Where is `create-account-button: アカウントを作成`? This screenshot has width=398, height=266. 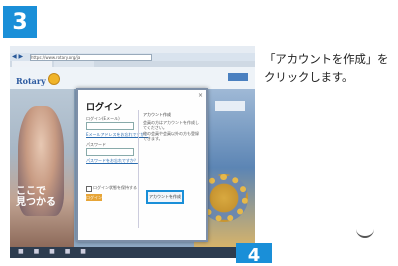
create-account-button: アカウントを作成 is located at coordinates (165, 197).